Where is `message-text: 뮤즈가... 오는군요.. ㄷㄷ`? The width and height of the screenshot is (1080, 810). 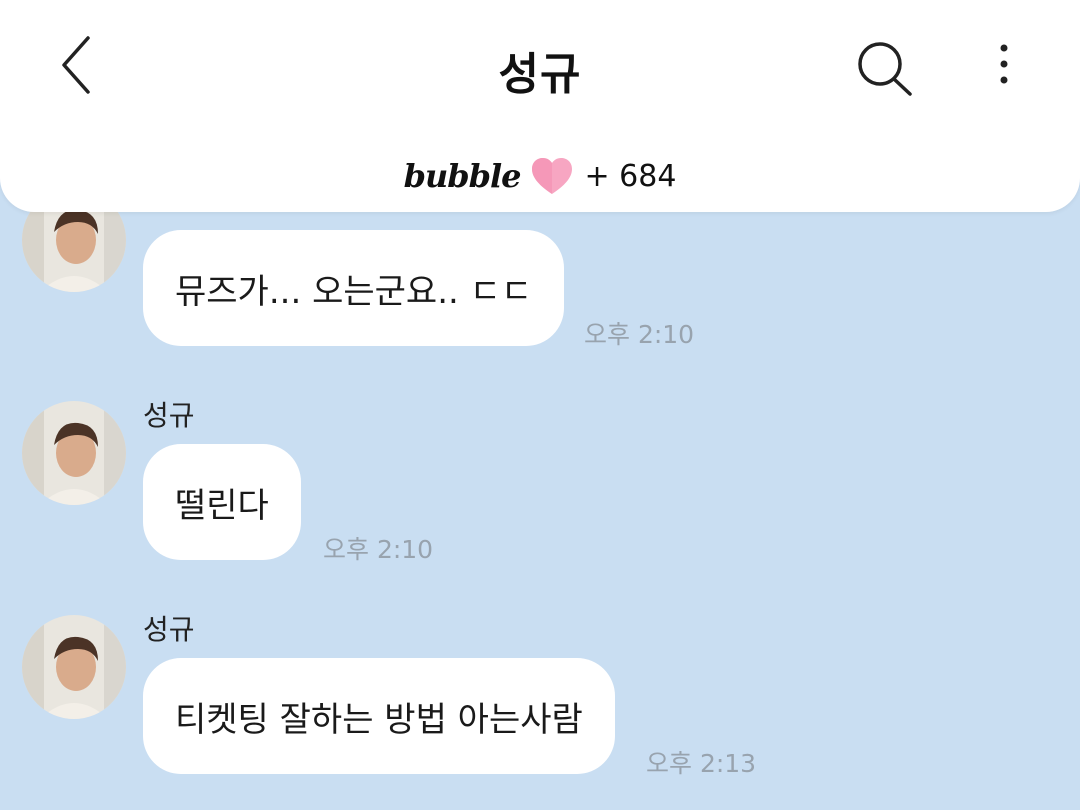
message-text: 뮤즈가... 오는군요.. ㄷㄷ is located at coordinates (354, 291).